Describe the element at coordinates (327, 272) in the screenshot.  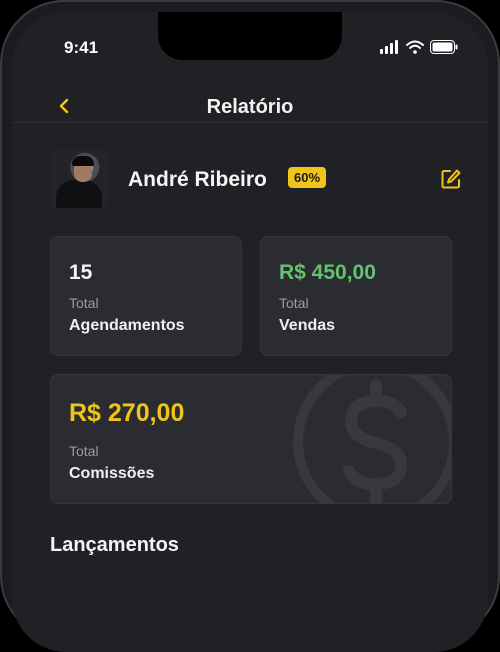
I see `sales-value: R$ 450,00` at that location.